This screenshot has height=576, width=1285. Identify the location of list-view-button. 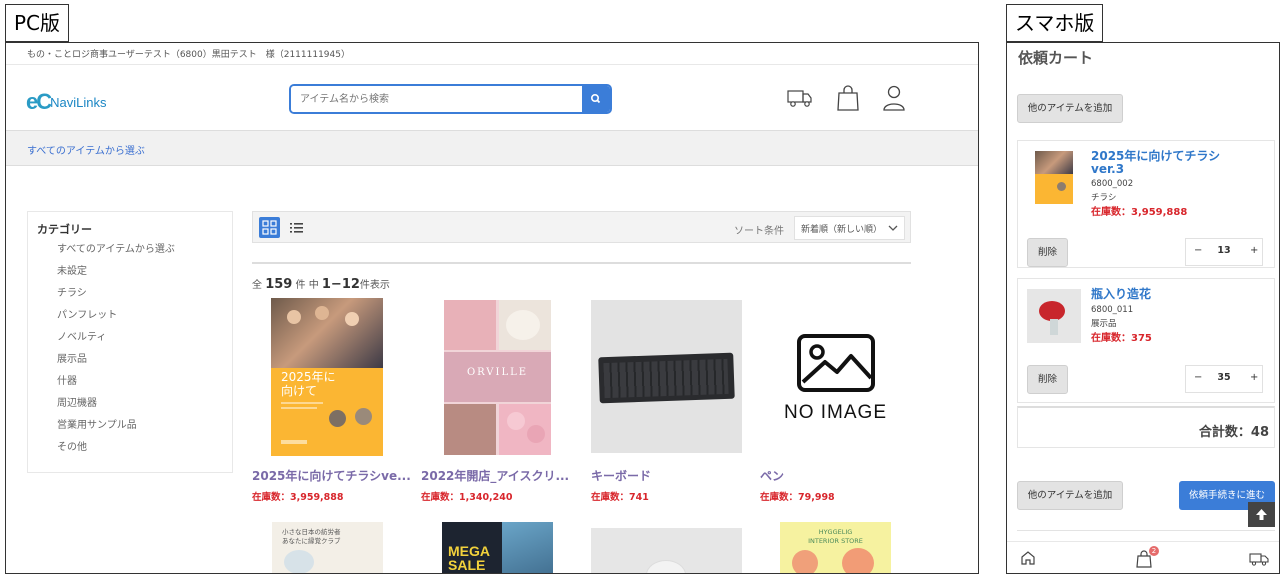
(296, 227).